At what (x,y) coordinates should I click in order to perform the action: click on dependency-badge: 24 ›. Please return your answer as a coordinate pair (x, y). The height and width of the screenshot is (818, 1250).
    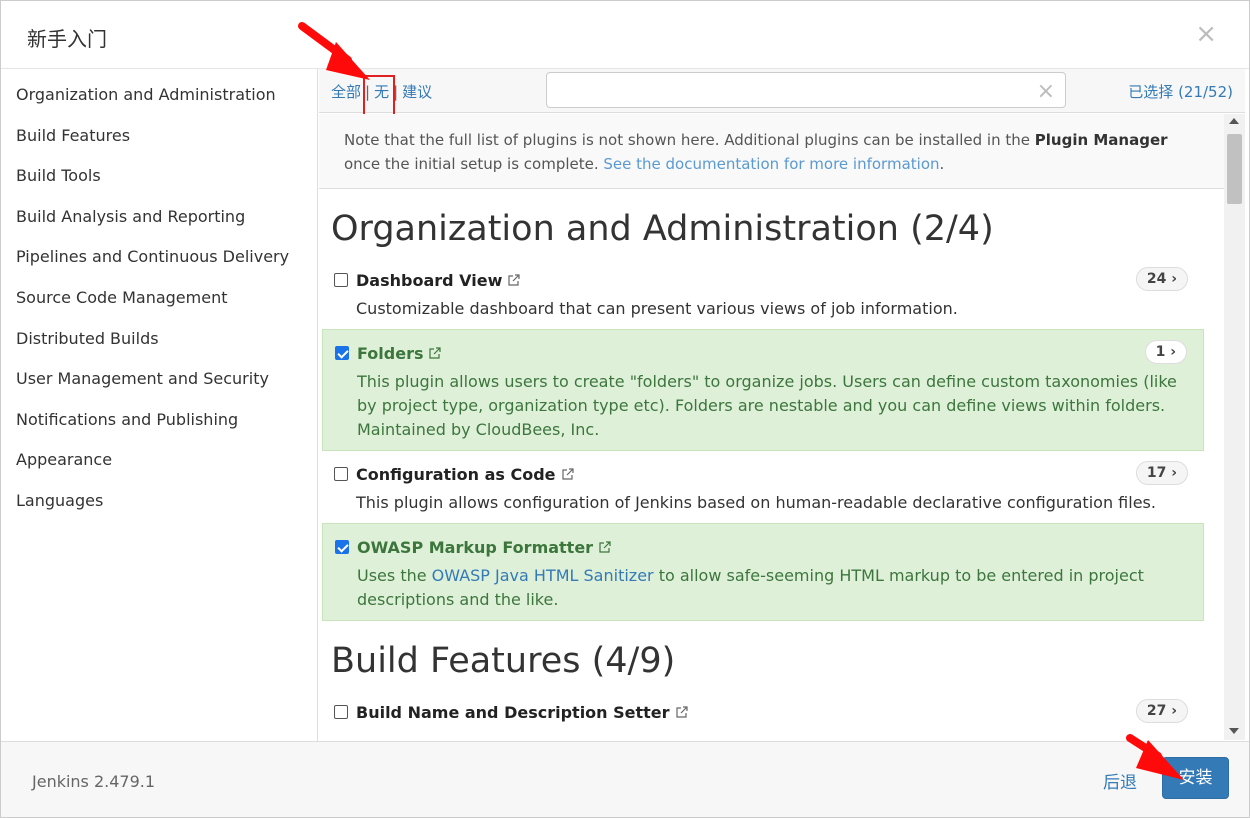
    Looking at the image, I should click on (1161, 279).